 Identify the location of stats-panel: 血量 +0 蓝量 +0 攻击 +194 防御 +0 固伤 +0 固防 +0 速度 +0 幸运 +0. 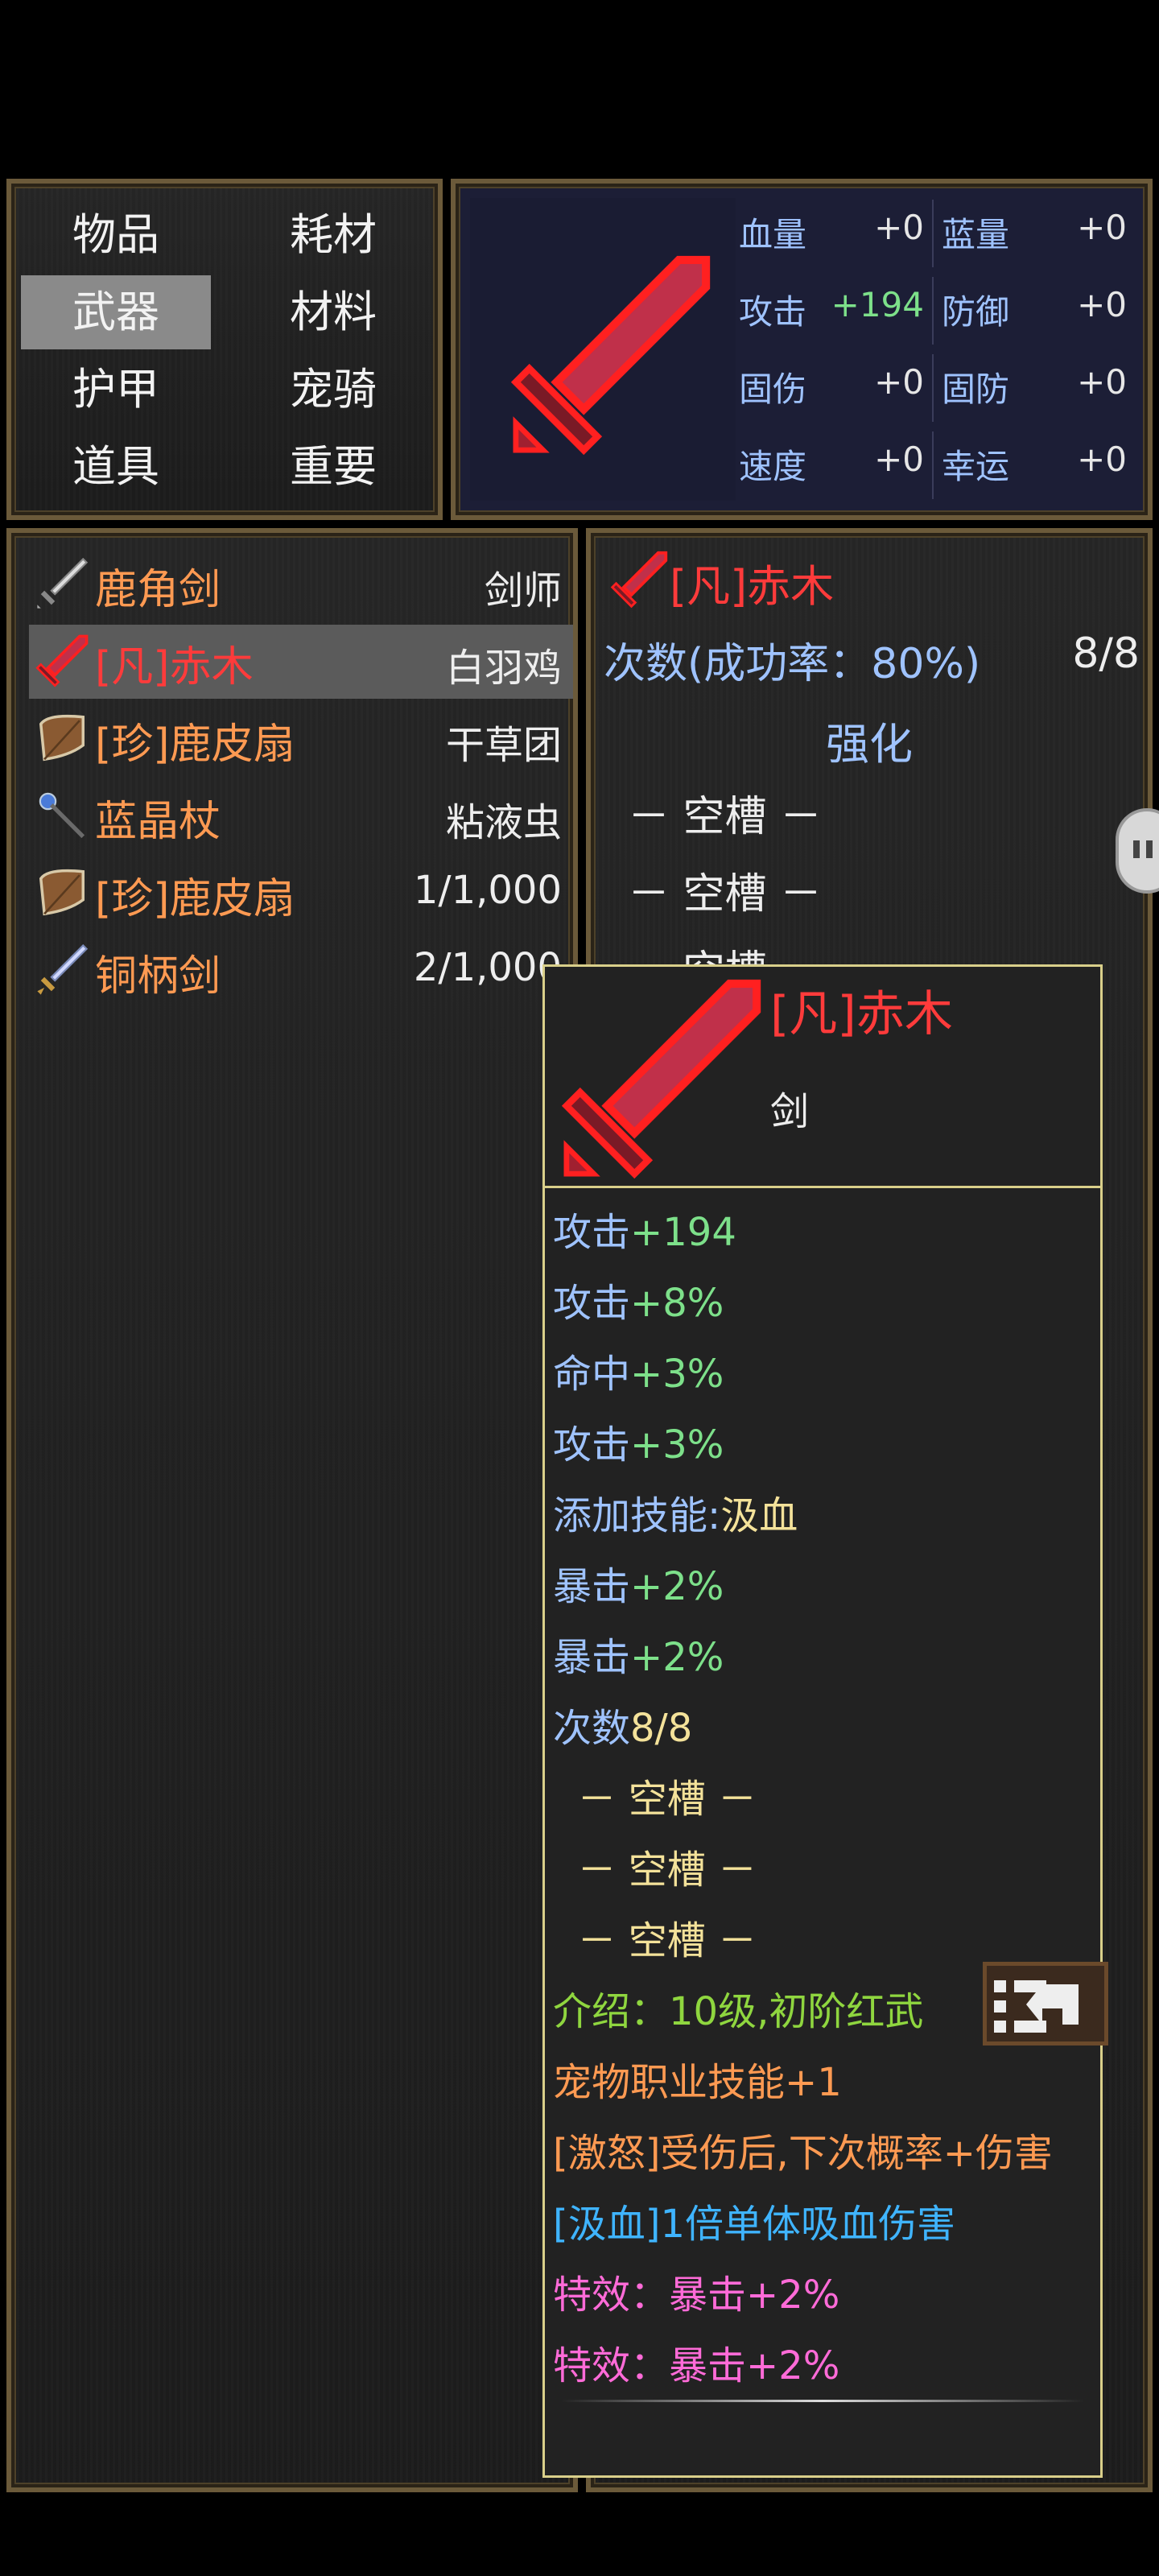
(802, 349).